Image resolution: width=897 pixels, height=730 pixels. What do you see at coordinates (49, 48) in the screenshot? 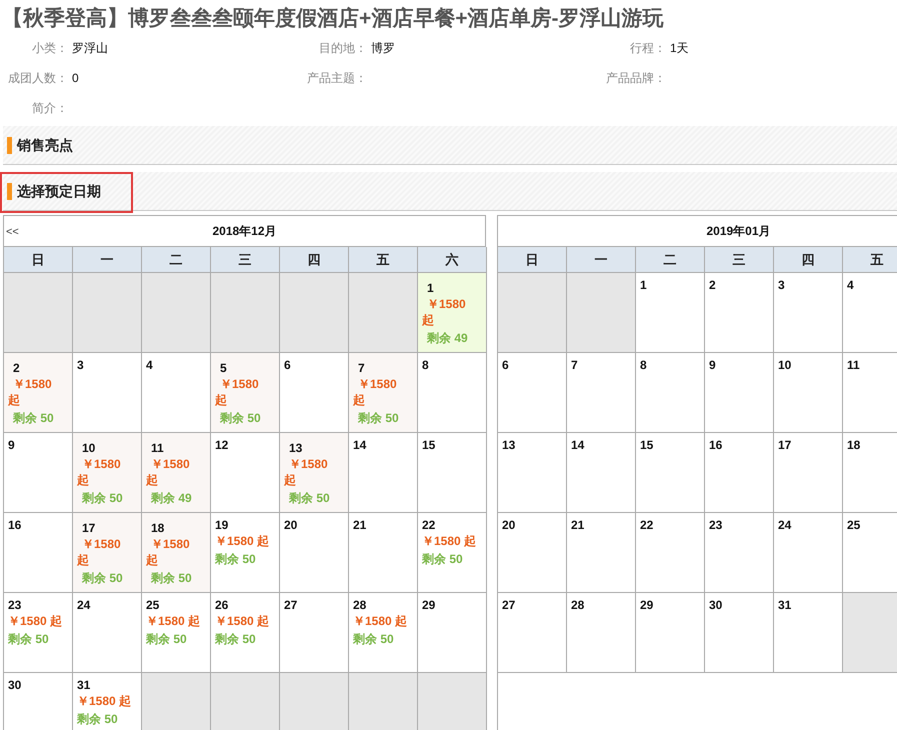
I see `info-label: 小类：` at bounding box center [49, 48].